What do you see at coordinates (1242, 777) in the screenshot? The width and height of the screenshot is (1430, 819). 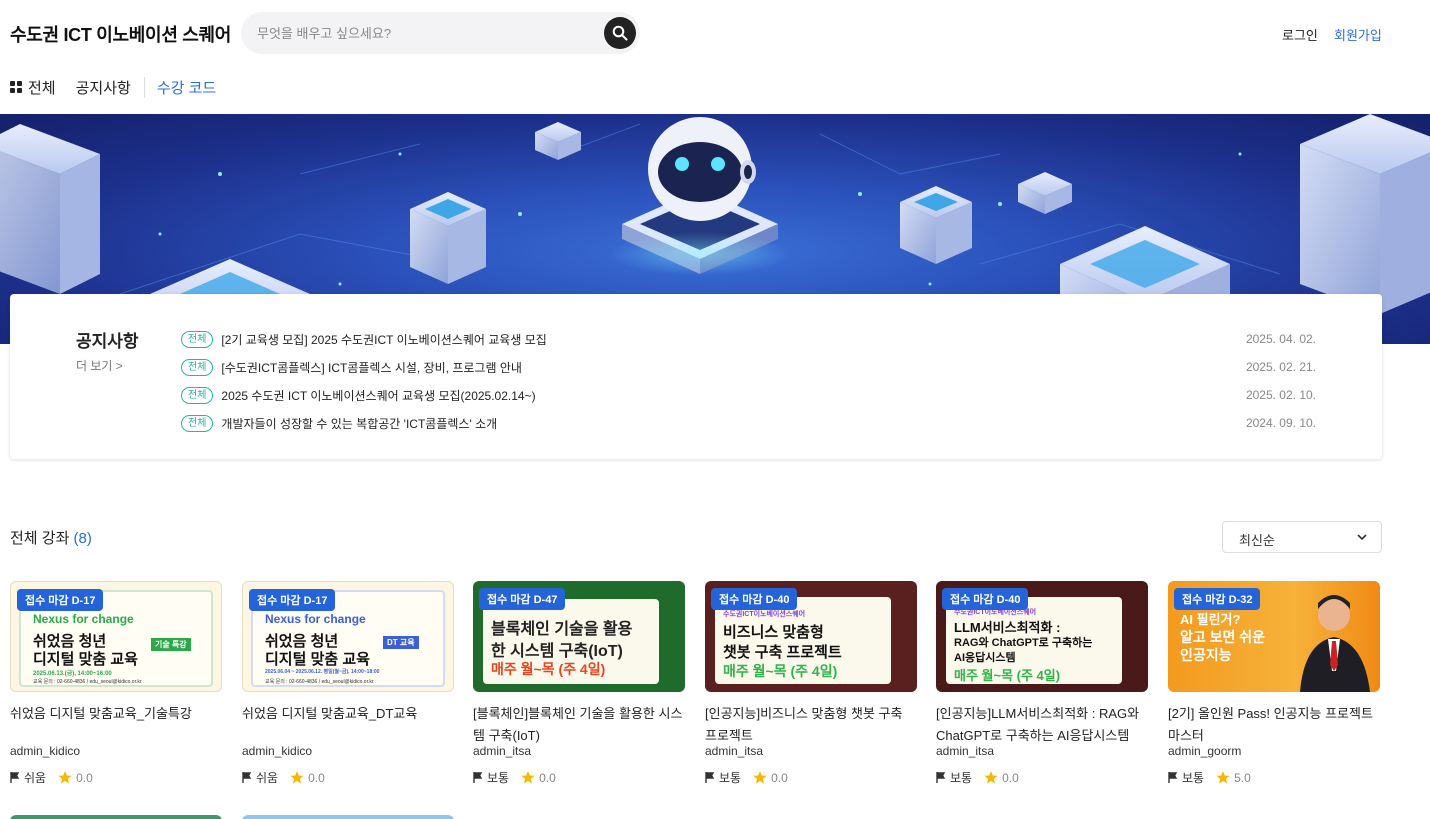 I see `course-rating: 5.0` at bounding box center [1242, 777].